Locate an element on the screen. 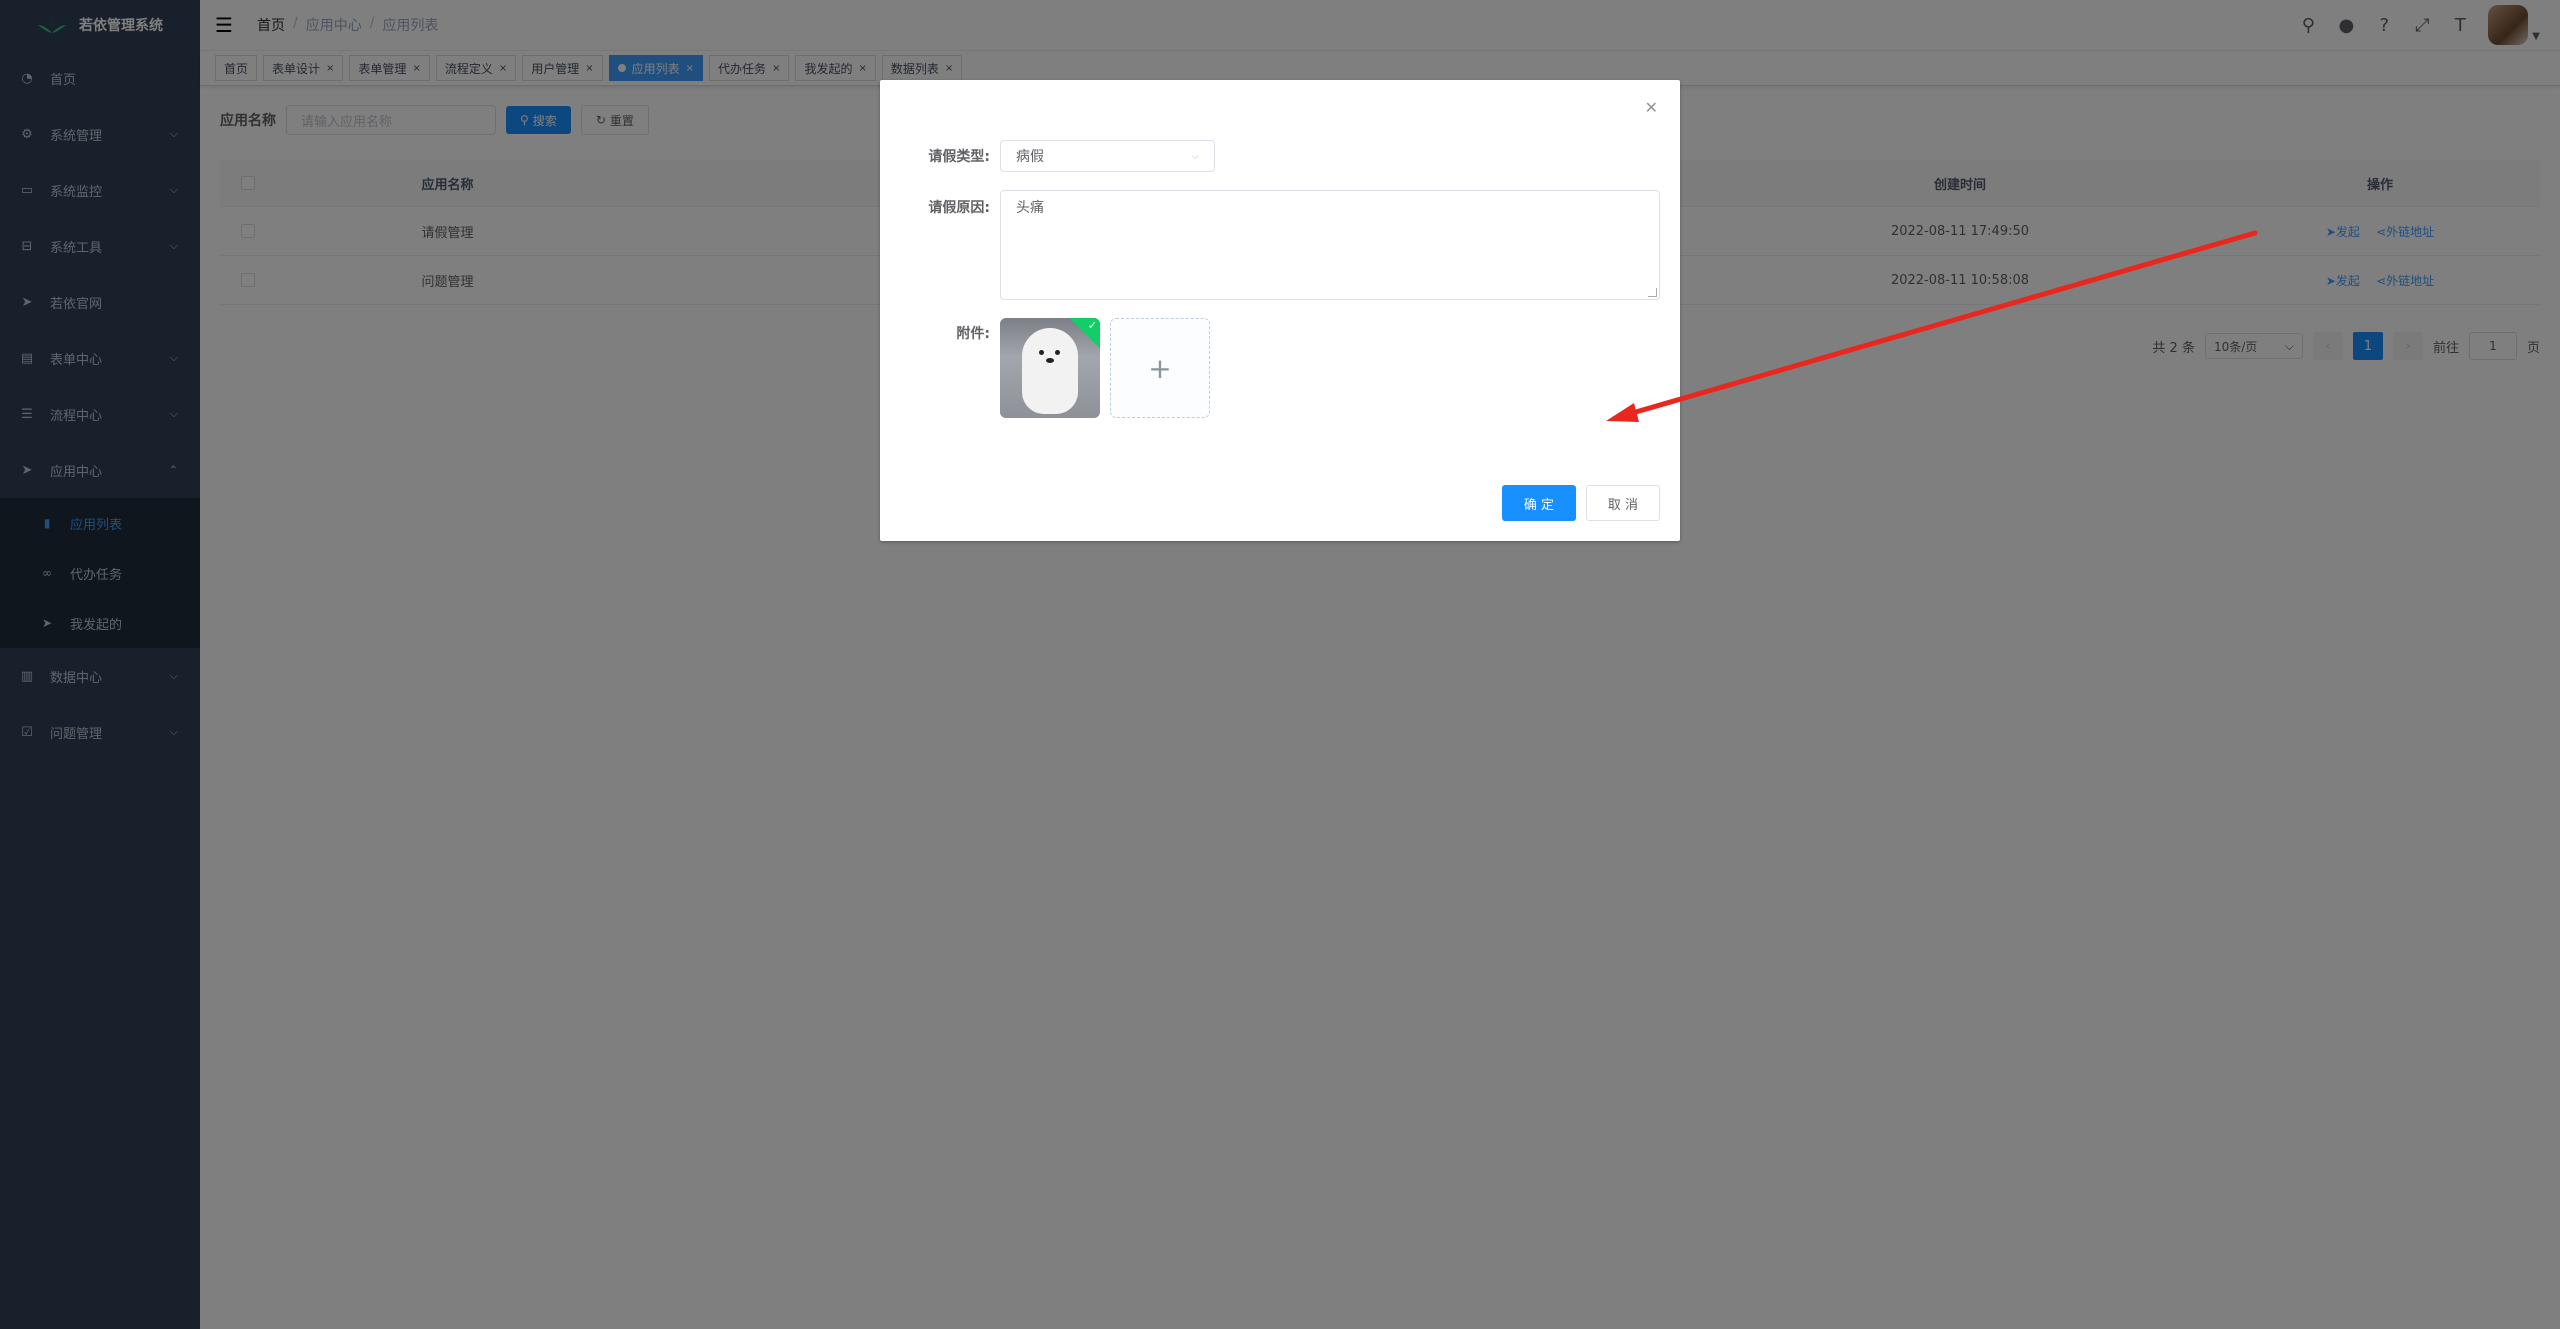  leave-type-value: 病假 is located at coordinates (1030, 157).